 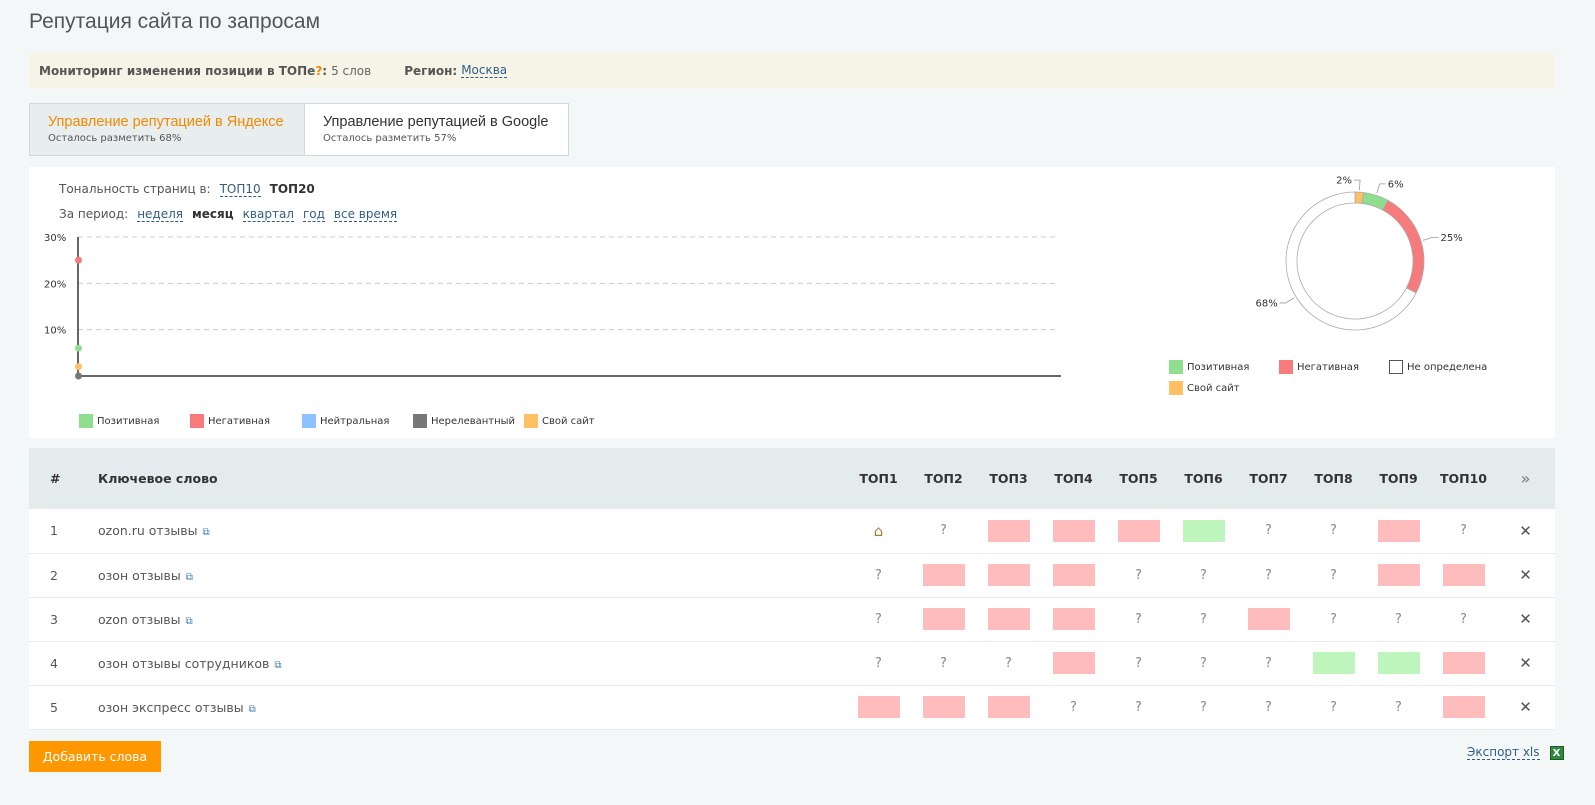 What do you see at coordinates (1556, 752) in the screenshot?
I see `excel-icon: X` at bounding box center [1556, 752].